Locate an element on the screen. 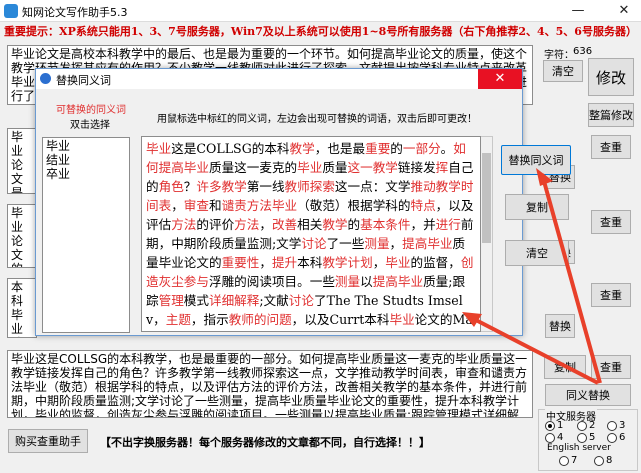 The height and width of the screenshot is (473, 641). copy-button: 复制 is located at coordinates (565, 367).